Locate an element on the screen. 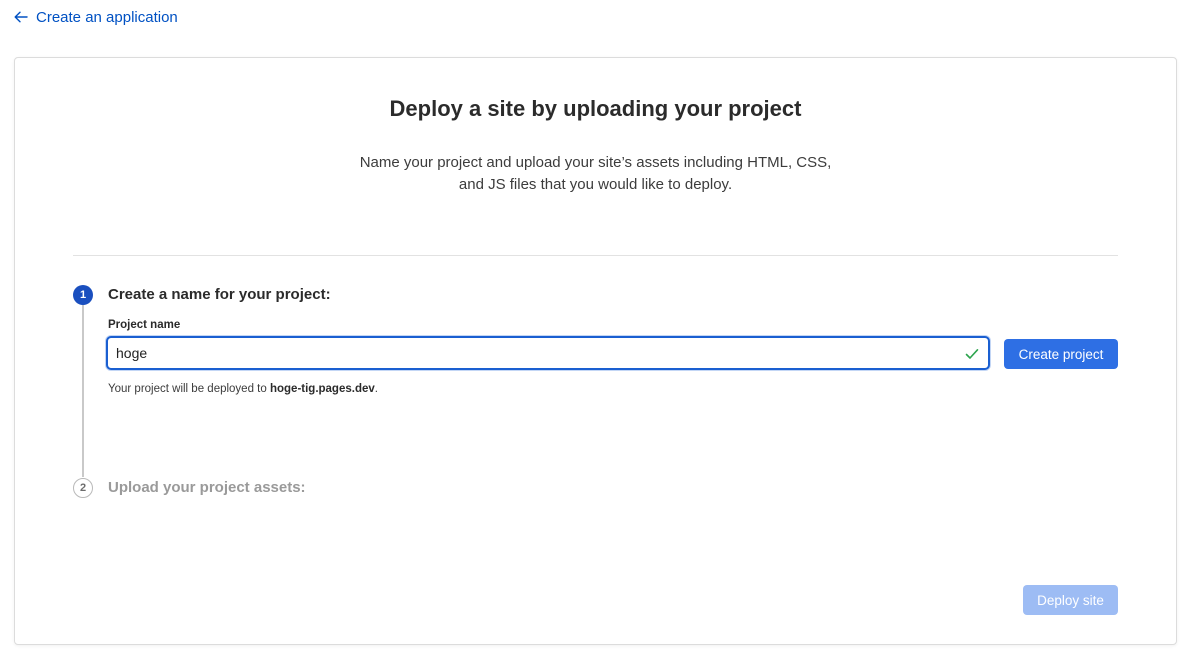  deploy-domain: hoge-tig.pages.dev is located at coordinates (322, 389).